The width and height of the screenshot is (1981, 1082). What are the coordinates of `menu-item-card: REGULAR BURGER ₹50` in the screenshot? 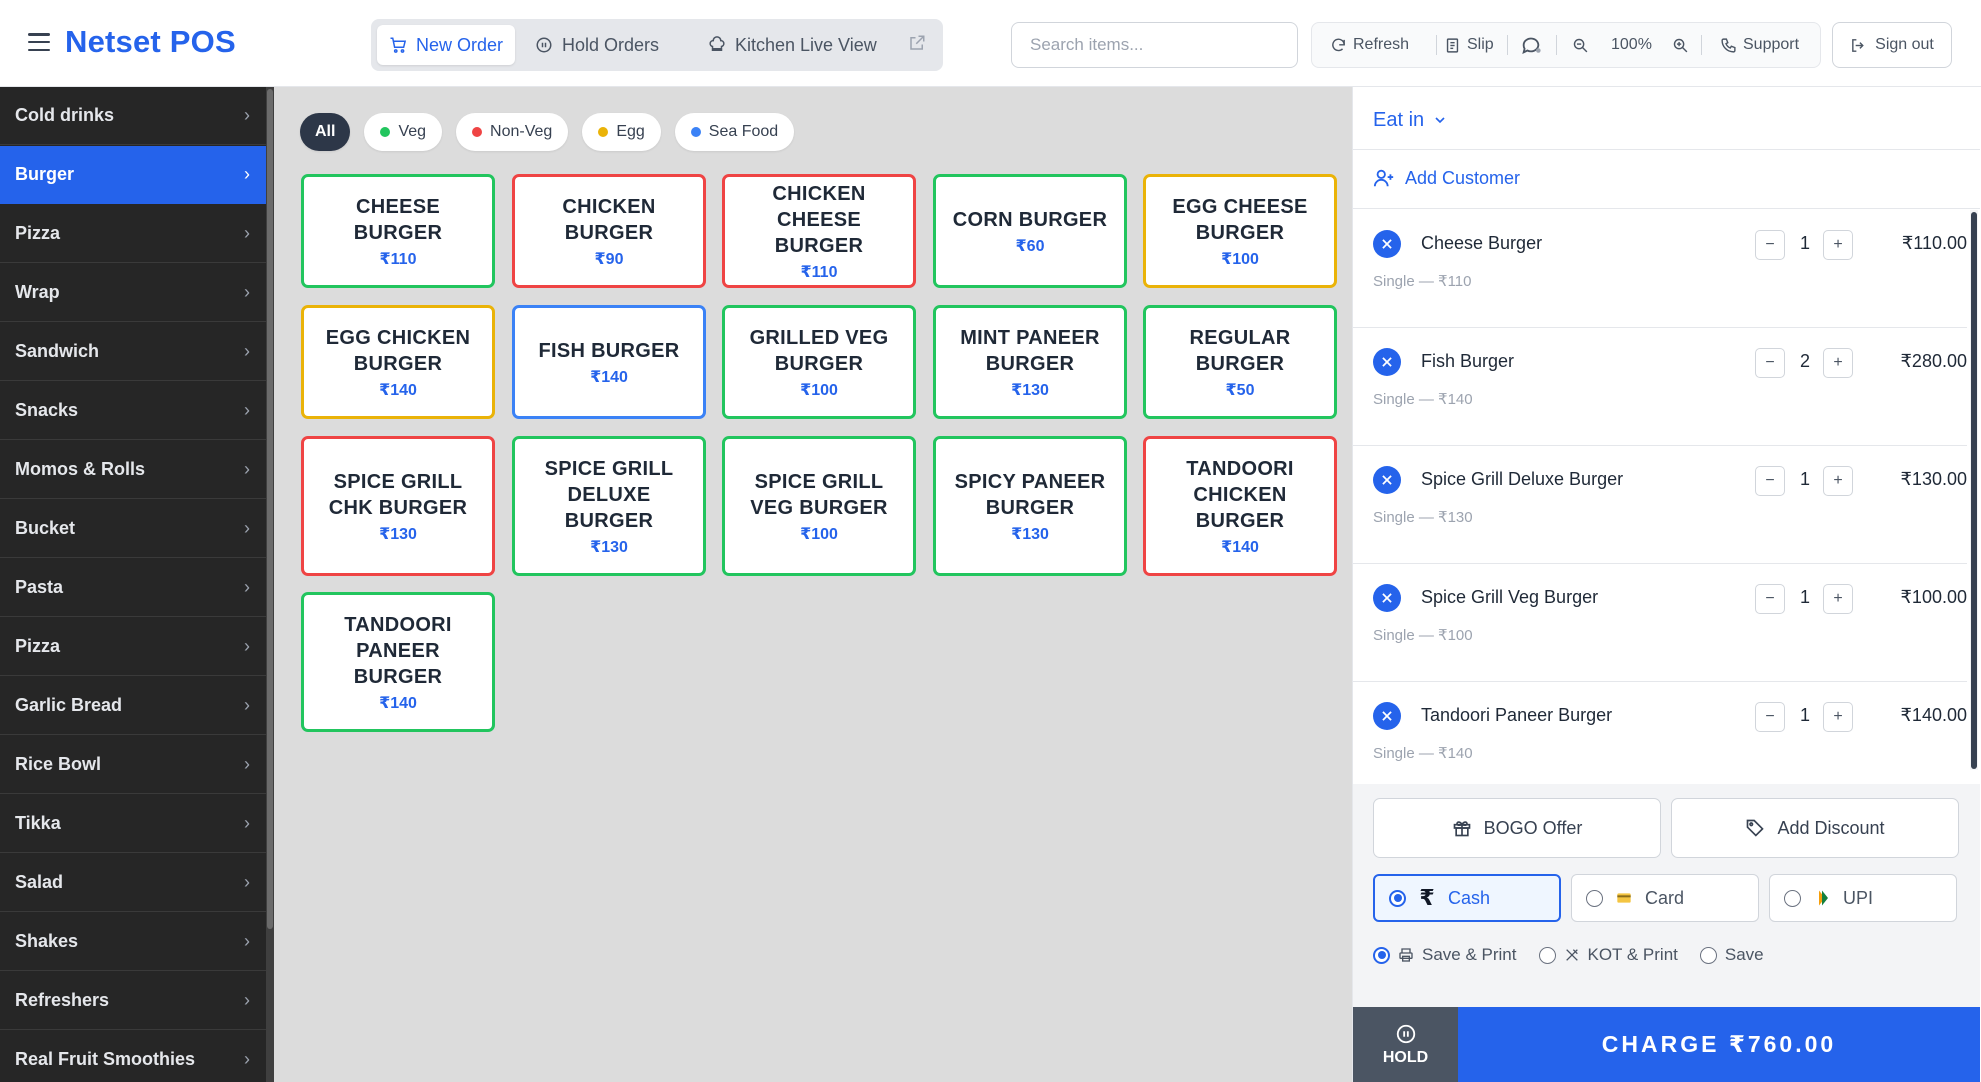 It's located at (1240, 362).